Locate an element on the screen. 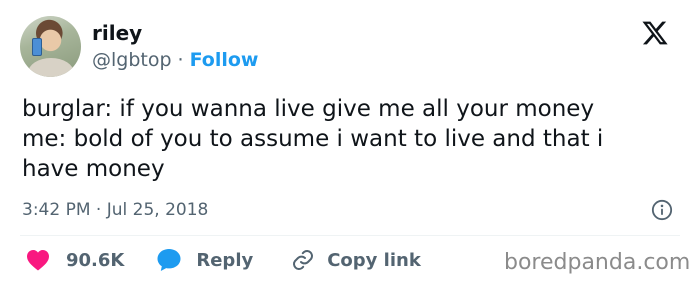 The width and height of the screenshot is (700, 287). like-count: 90.6K is located at coordinates (95, 260).